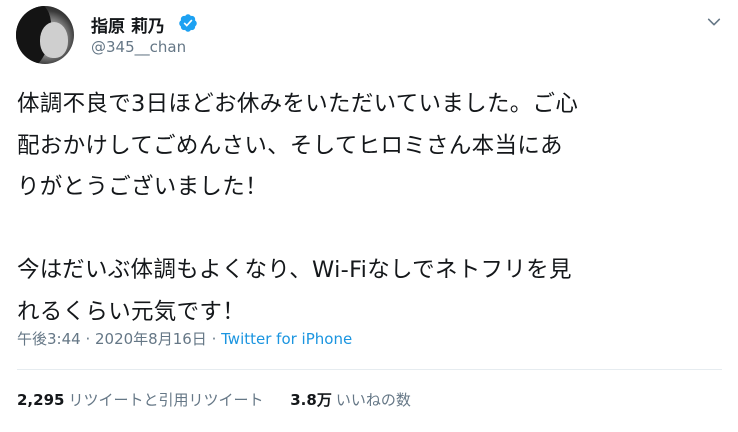 This screenshot has height=432, width=738. I want to click on handle: @345__chan, so click(138, 47).